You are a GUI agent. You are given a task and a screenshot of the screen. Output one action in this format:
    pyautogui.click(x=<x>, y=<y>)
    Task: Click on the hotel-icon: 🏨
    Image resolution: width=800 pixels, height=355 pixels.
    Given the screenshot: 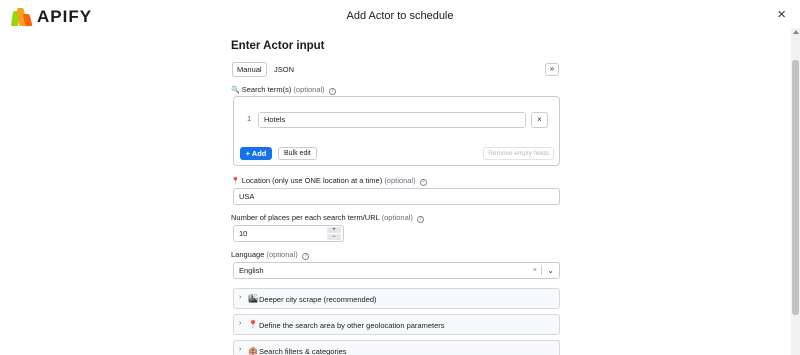 What is the action you would take?
    pyautogui.click(x=253, y=350)
    